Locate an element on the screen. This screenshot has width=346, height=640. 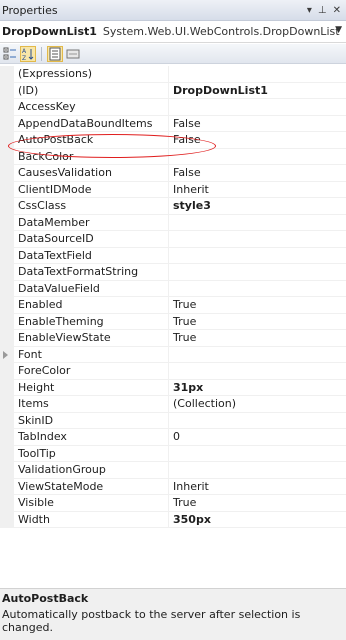
property-row: ClientIDMode Inherit is located at coordinates (173, 189).